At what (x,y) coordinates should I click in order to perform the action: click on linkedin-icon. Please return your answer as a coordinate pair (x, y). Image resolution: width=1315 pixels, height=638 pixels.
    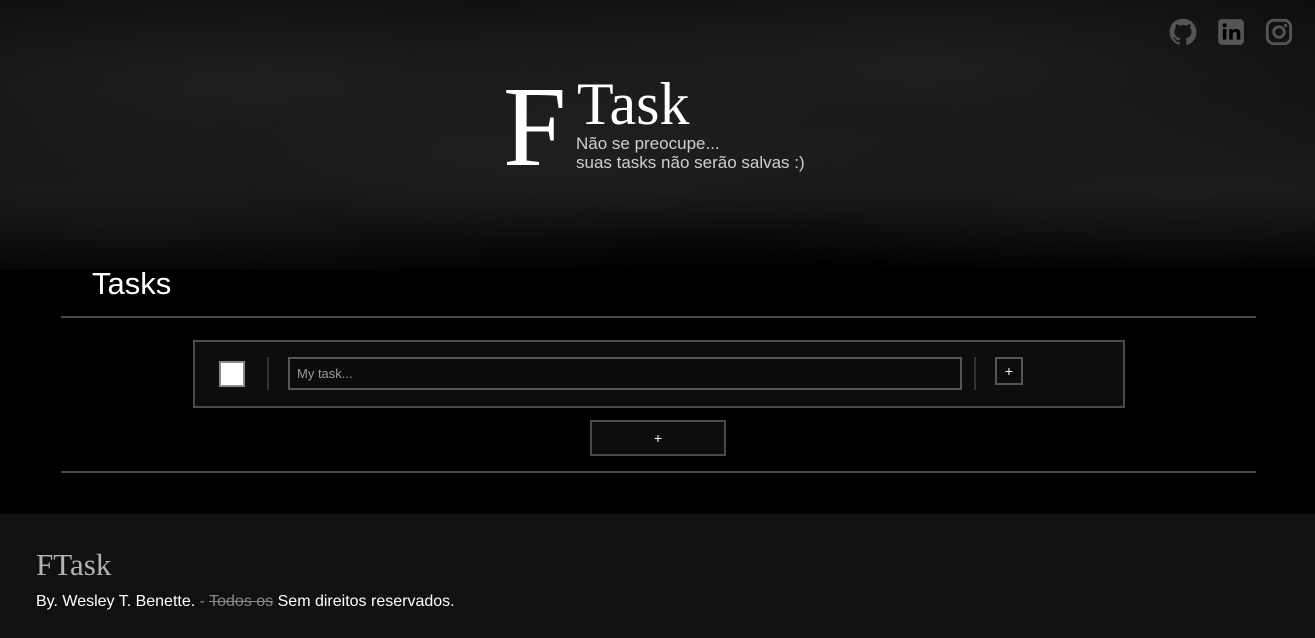
    Looking at the image, I should click on (1231, 32).